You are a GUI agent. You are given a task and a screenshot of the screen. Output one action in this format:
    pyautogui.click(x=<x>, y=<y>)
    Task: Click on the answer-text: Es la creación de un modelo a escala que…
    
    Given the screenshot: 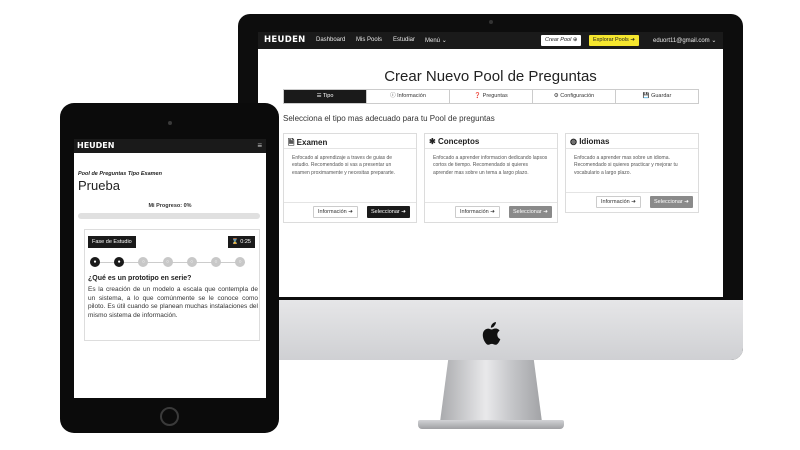 What is the action you would take?
    pyautogui.click(x=173, y=302)
    